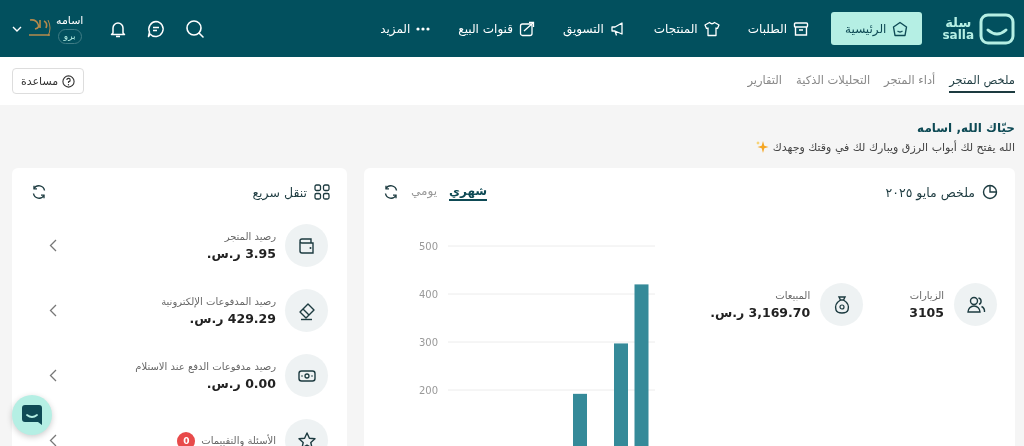  What do you see at coordinates (594, 28) in the screenshot?
I see `nav-item: التسويق` at bounding box center [594, 28].